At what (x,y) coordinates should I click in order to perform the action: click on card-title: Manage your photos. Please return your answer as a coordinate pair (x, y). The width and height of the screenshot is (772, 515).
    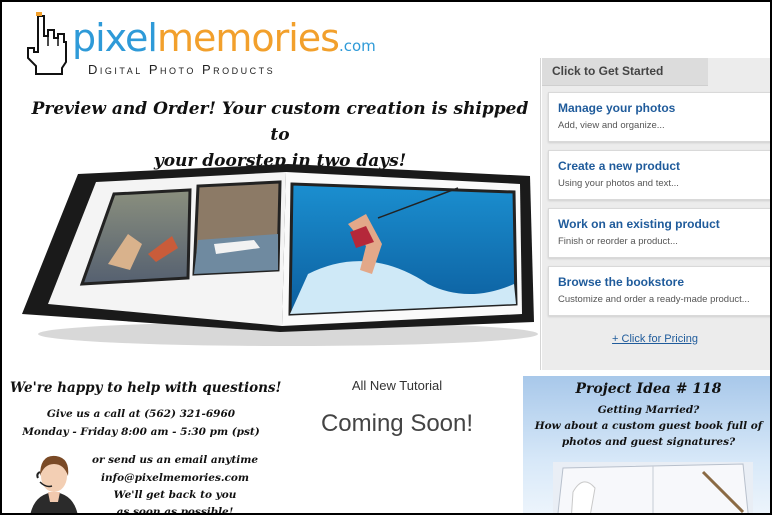
    Looking at the image, I should click on (617, 108).